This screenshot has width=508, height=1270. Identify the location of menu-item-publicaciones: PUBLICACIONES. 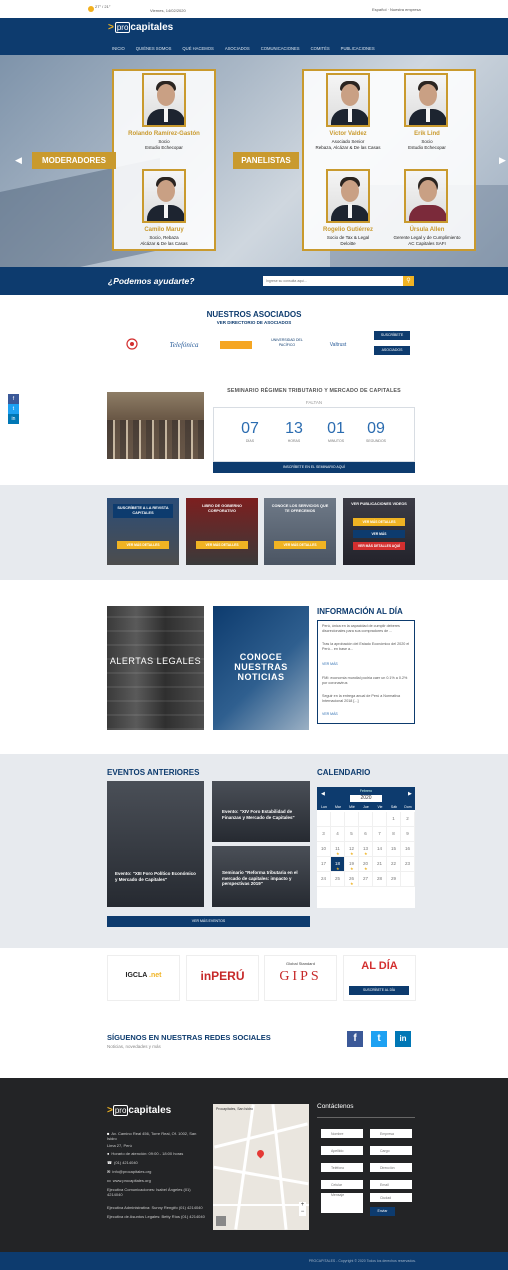
(358, 48).